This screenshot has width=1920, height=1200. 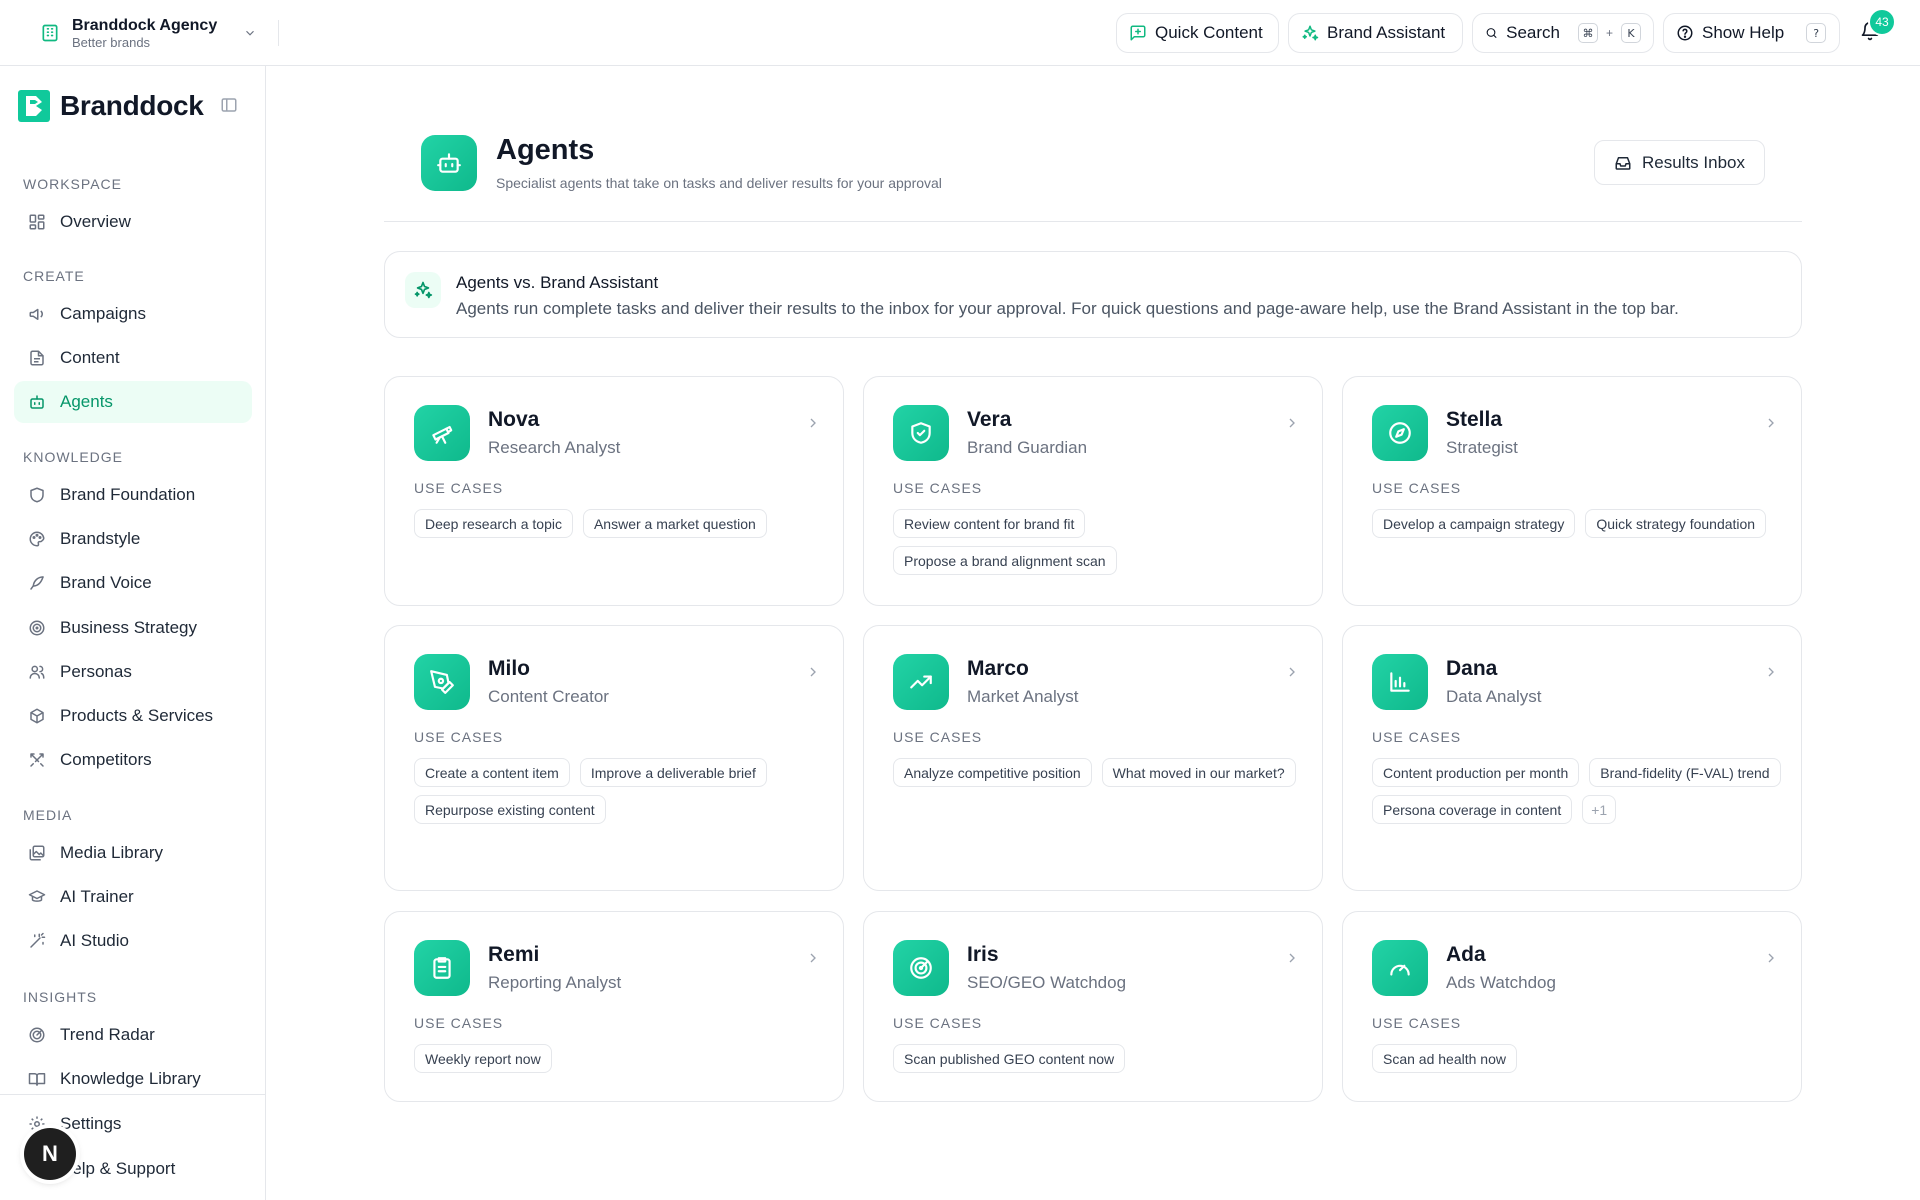 I want to click on page-icon, so click(x=449, y=163).